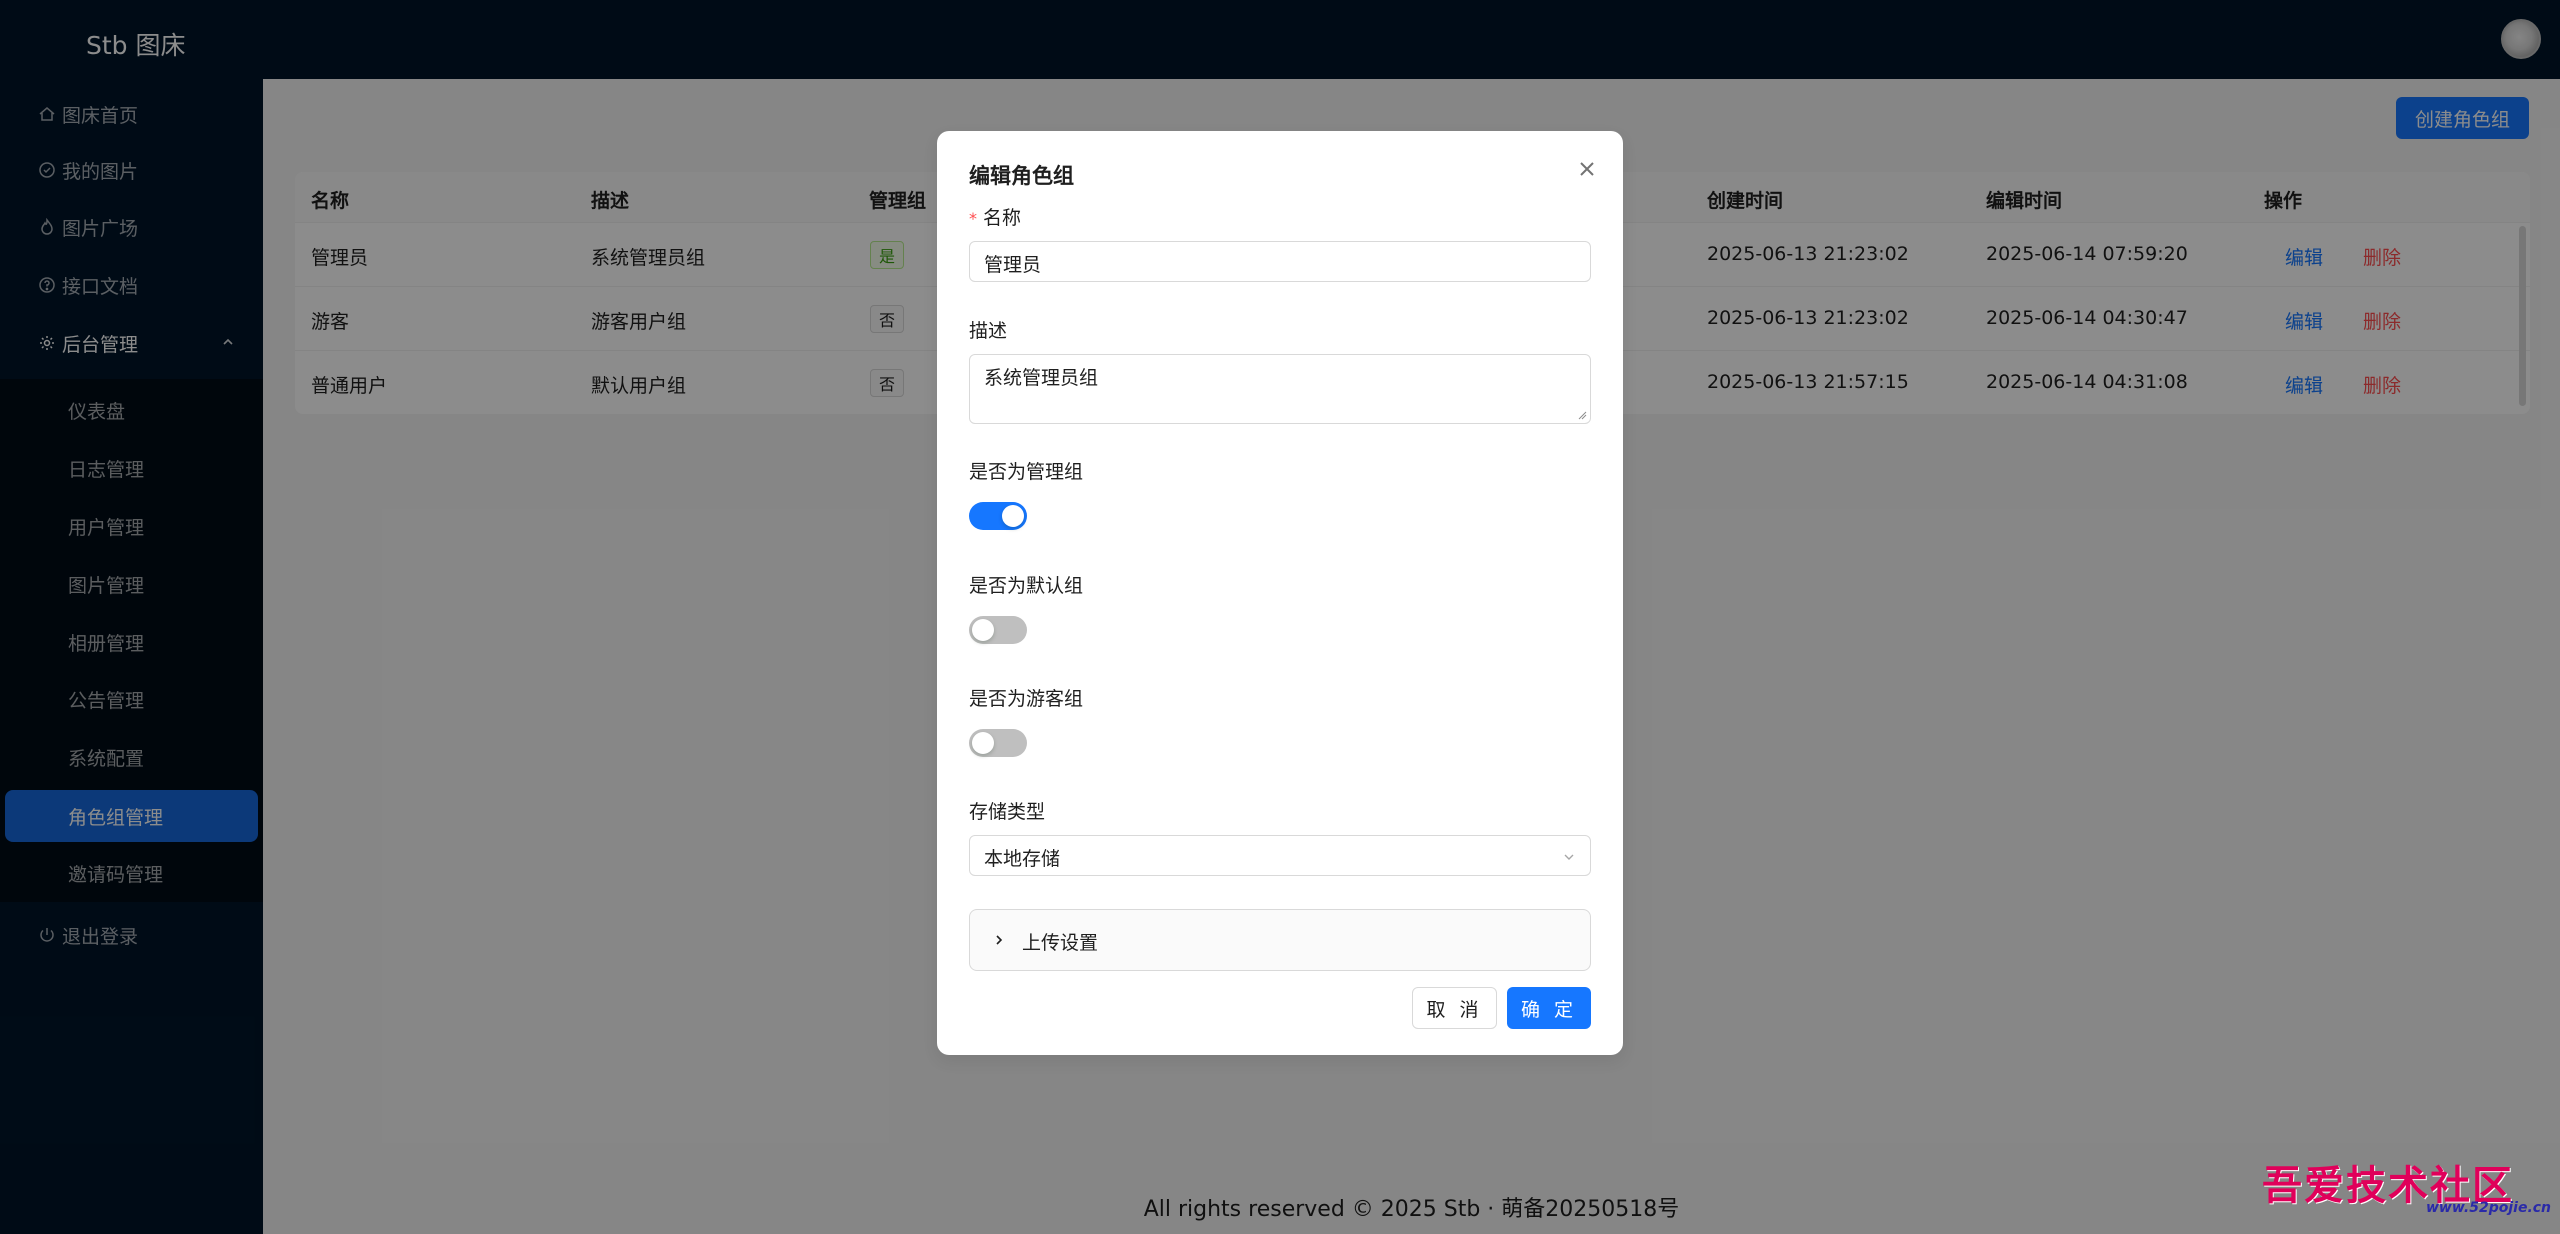 The width and height of the screenshot is (2560, 1234). Describe the element at coordinates (973, 218) in the screenshot. I see `required-mark: *` at that location.